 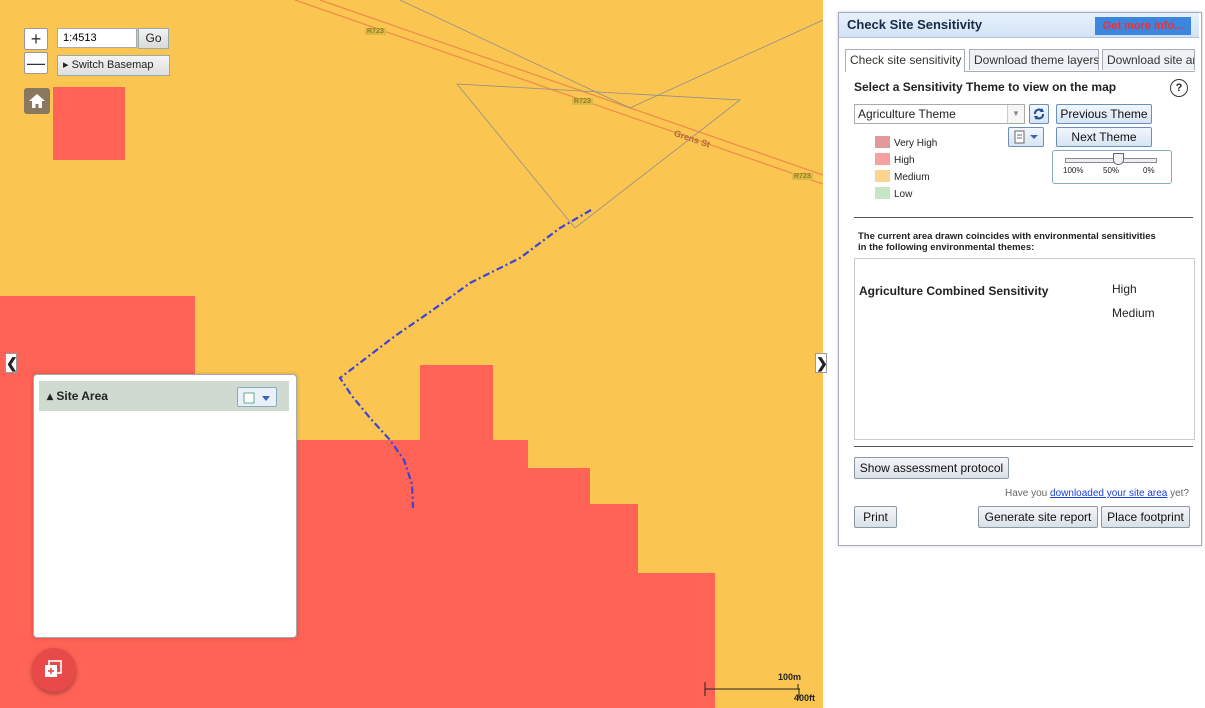 I want to click on edit-tool-icon, so click(x=256, y=398).